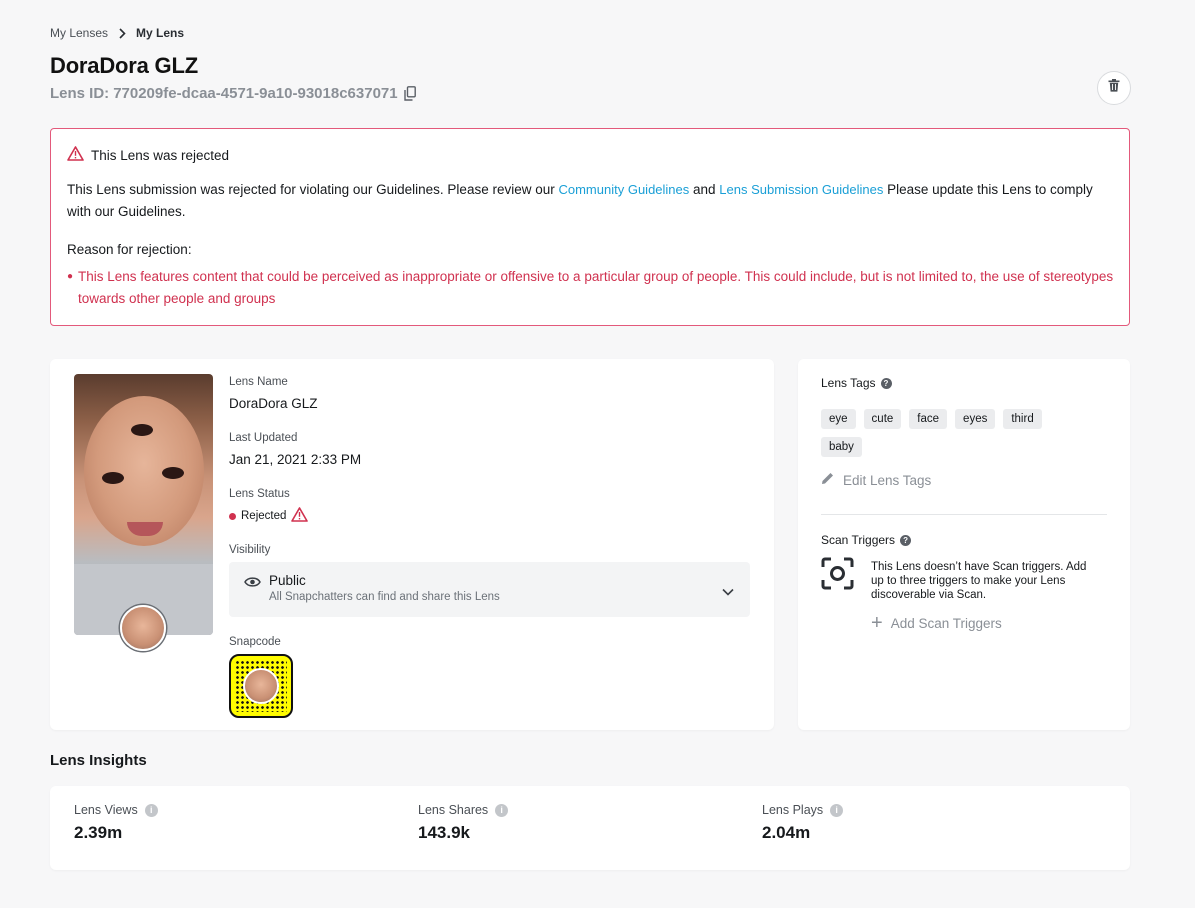 The image size is (1195, 908). Describe the element at coordinates (841, 447) in the screenshot. I see `tag-chip: baby` at that location.